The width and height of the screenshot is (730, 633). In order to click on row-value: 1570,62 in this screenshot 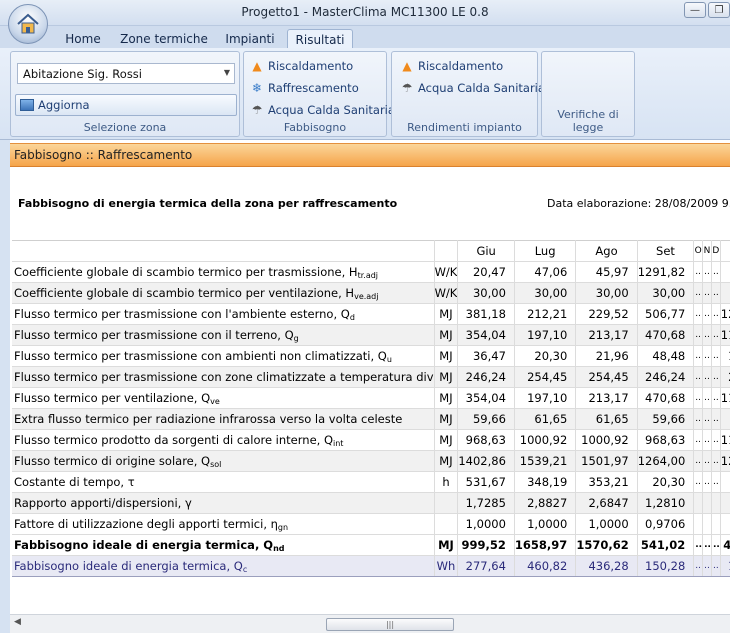, I will do `click(606, 545)`.